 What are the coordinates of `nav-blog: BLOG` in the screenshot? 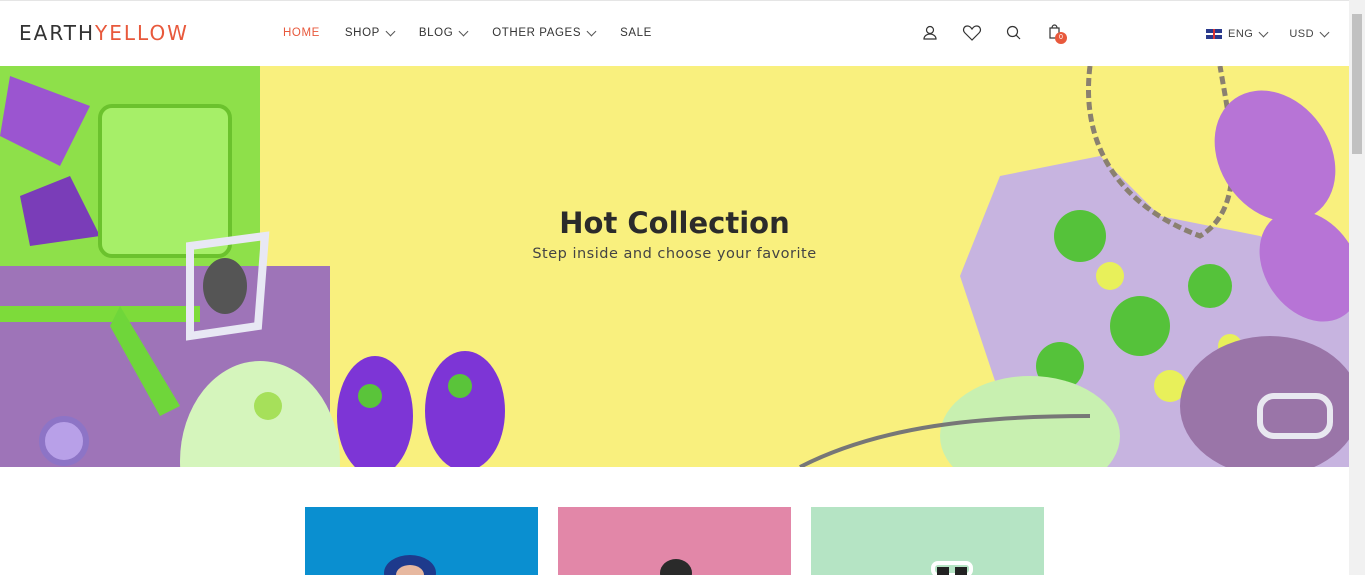 It's located at (443, 32).